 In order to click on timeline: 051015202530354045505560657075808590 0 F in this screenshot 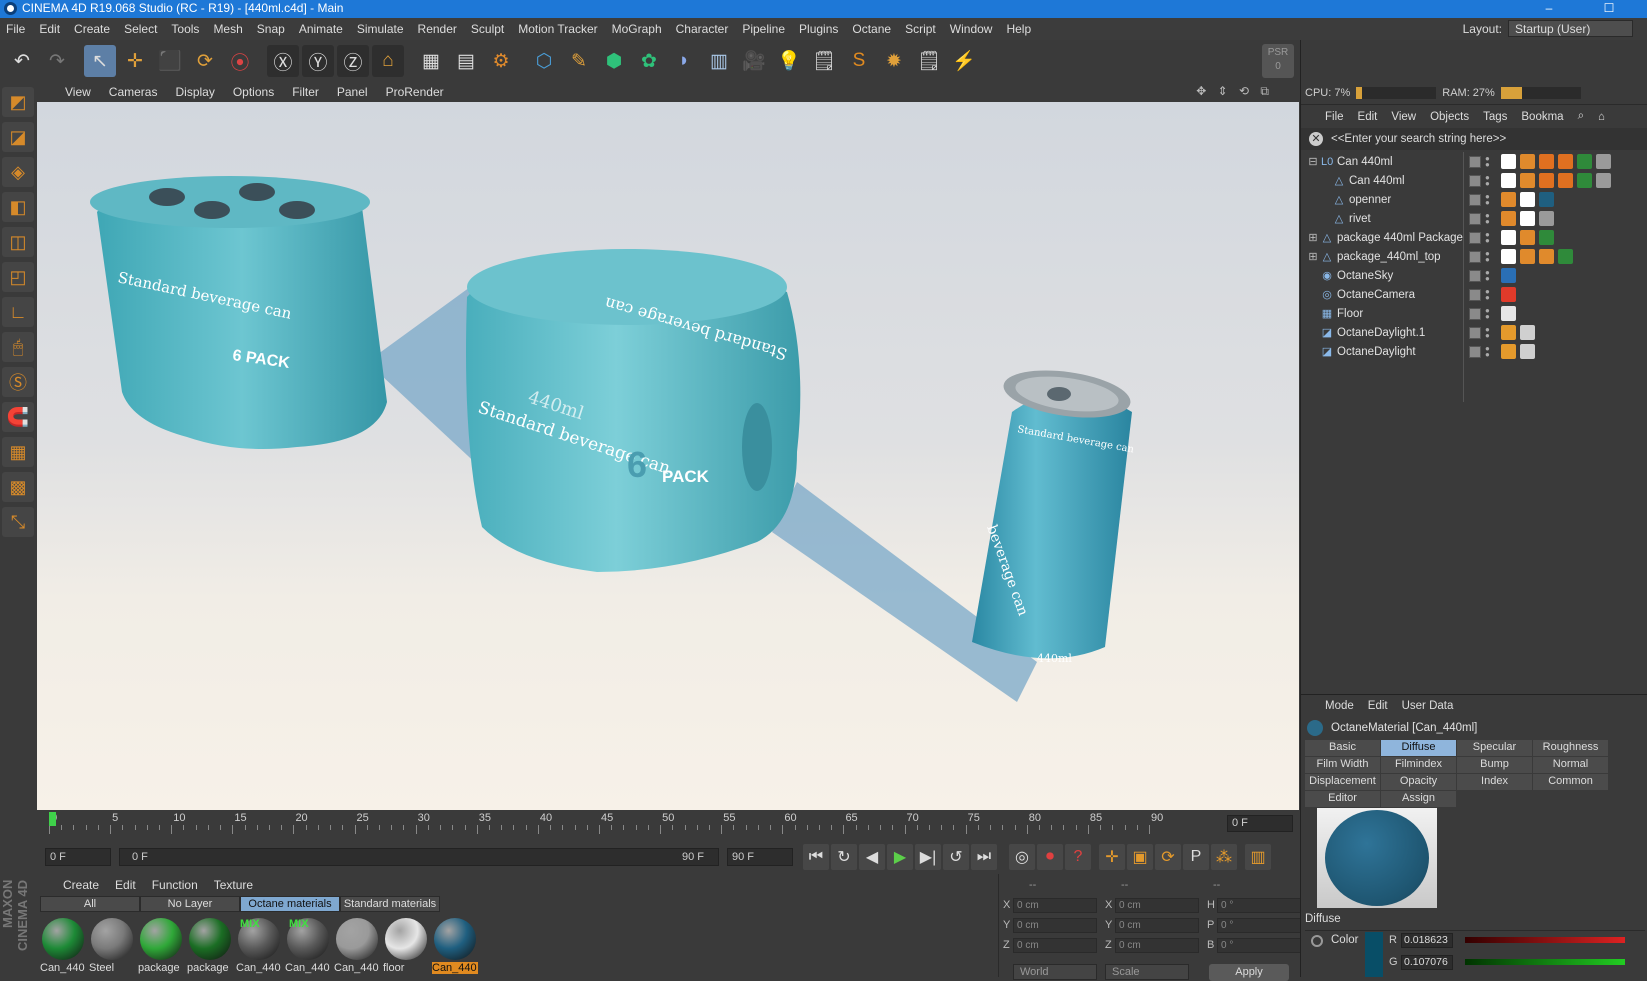, I will do `click(668, 825)`.